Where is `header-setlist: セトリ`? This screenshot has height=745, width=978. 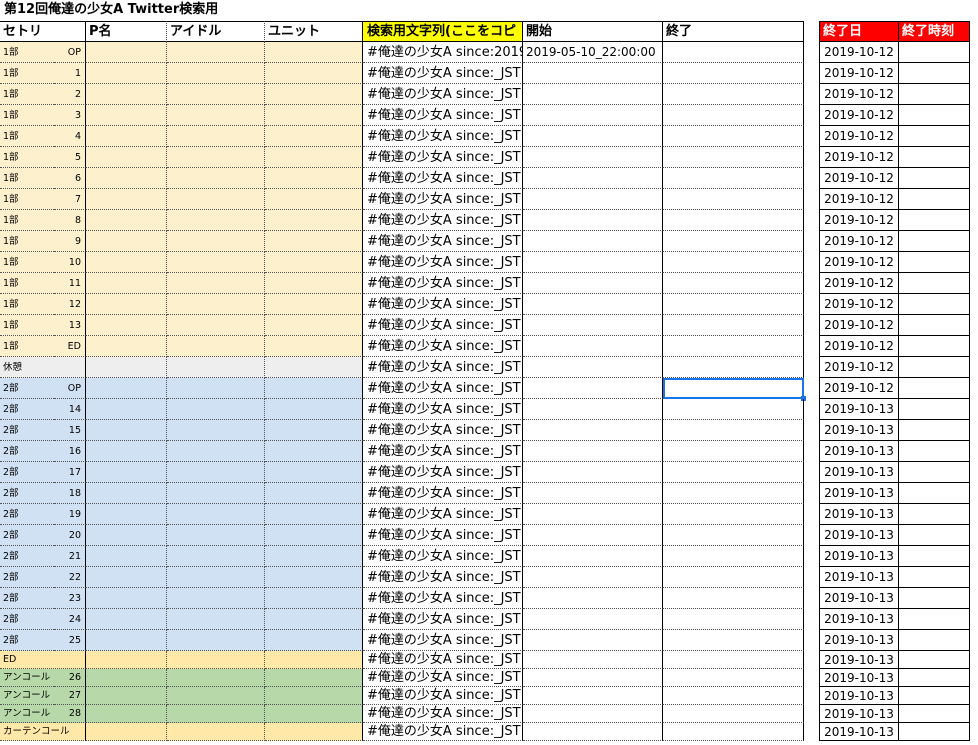
header-setlist: セトリ is located at coordinates (43, 31).